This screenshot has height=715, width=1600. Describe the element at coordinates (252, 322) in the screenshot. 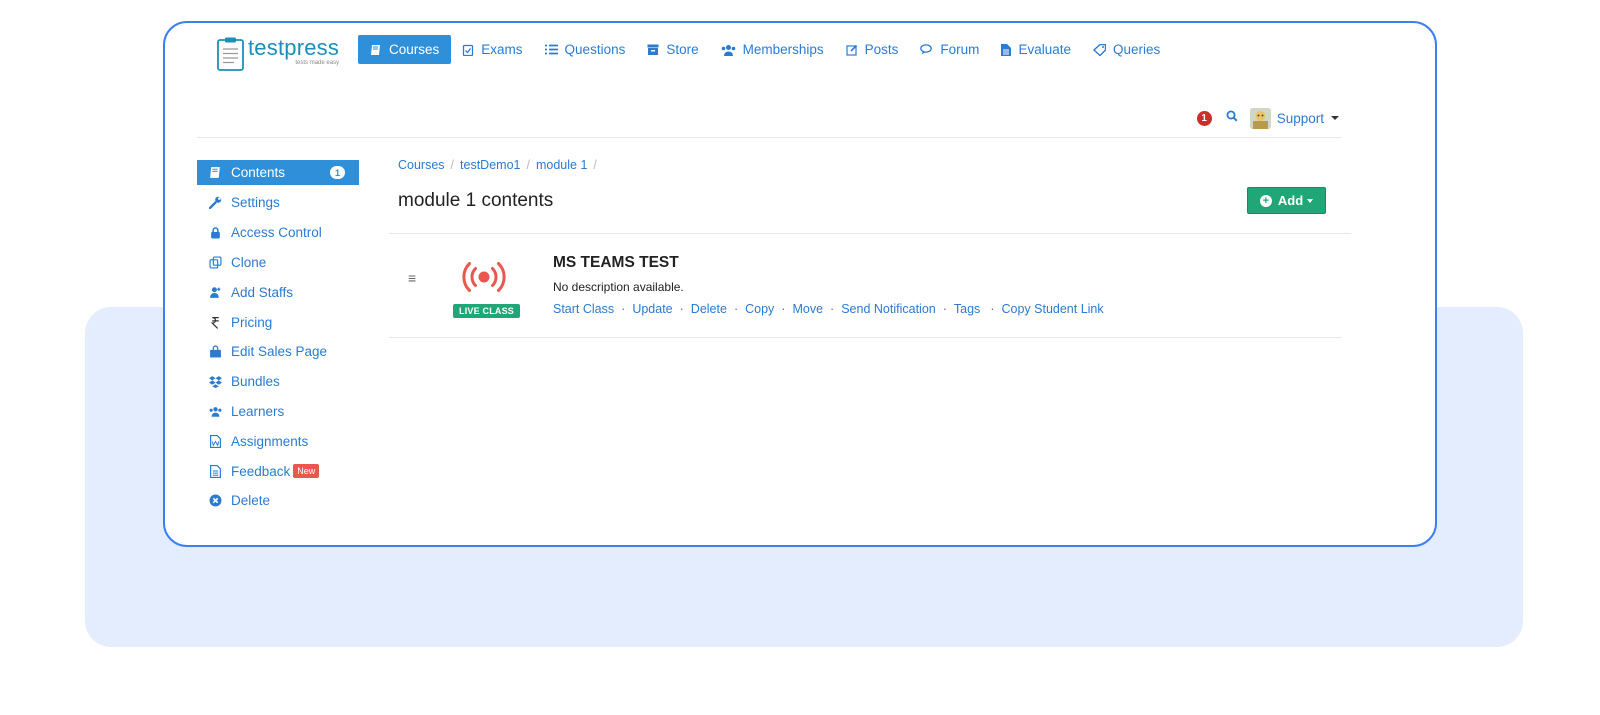

I see `sidebar-item-label: Pricing` at that location.